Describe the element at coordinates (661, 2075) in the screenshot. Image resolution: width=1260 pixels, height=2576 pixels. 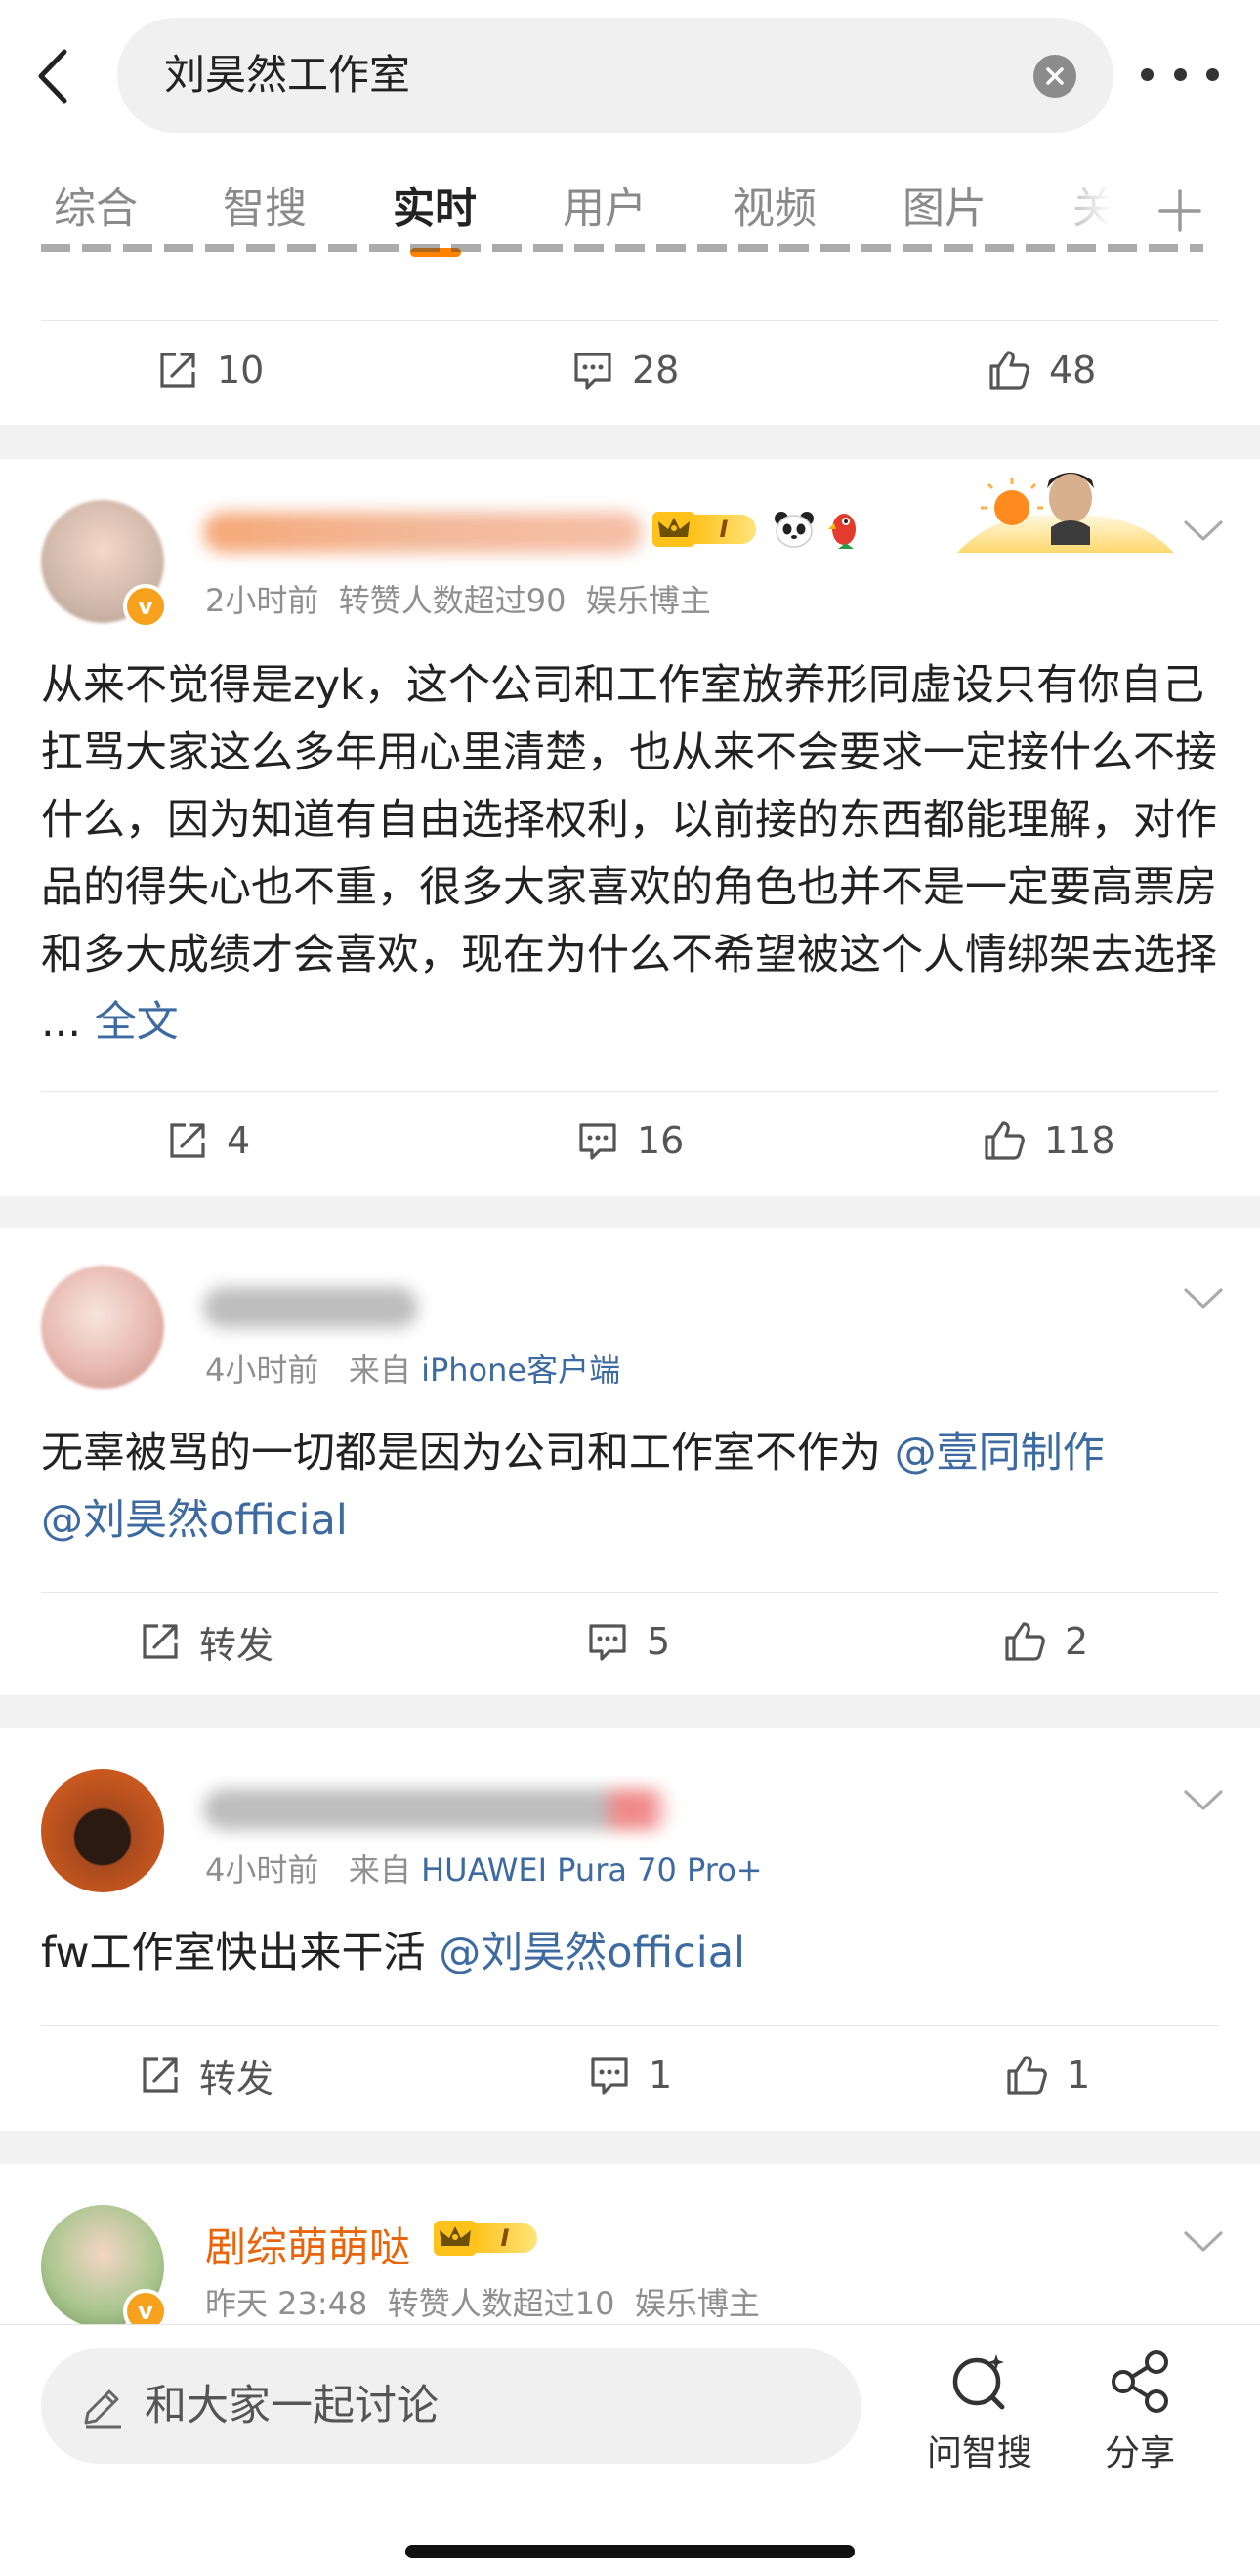
I see `comment-count: 1` at that location.